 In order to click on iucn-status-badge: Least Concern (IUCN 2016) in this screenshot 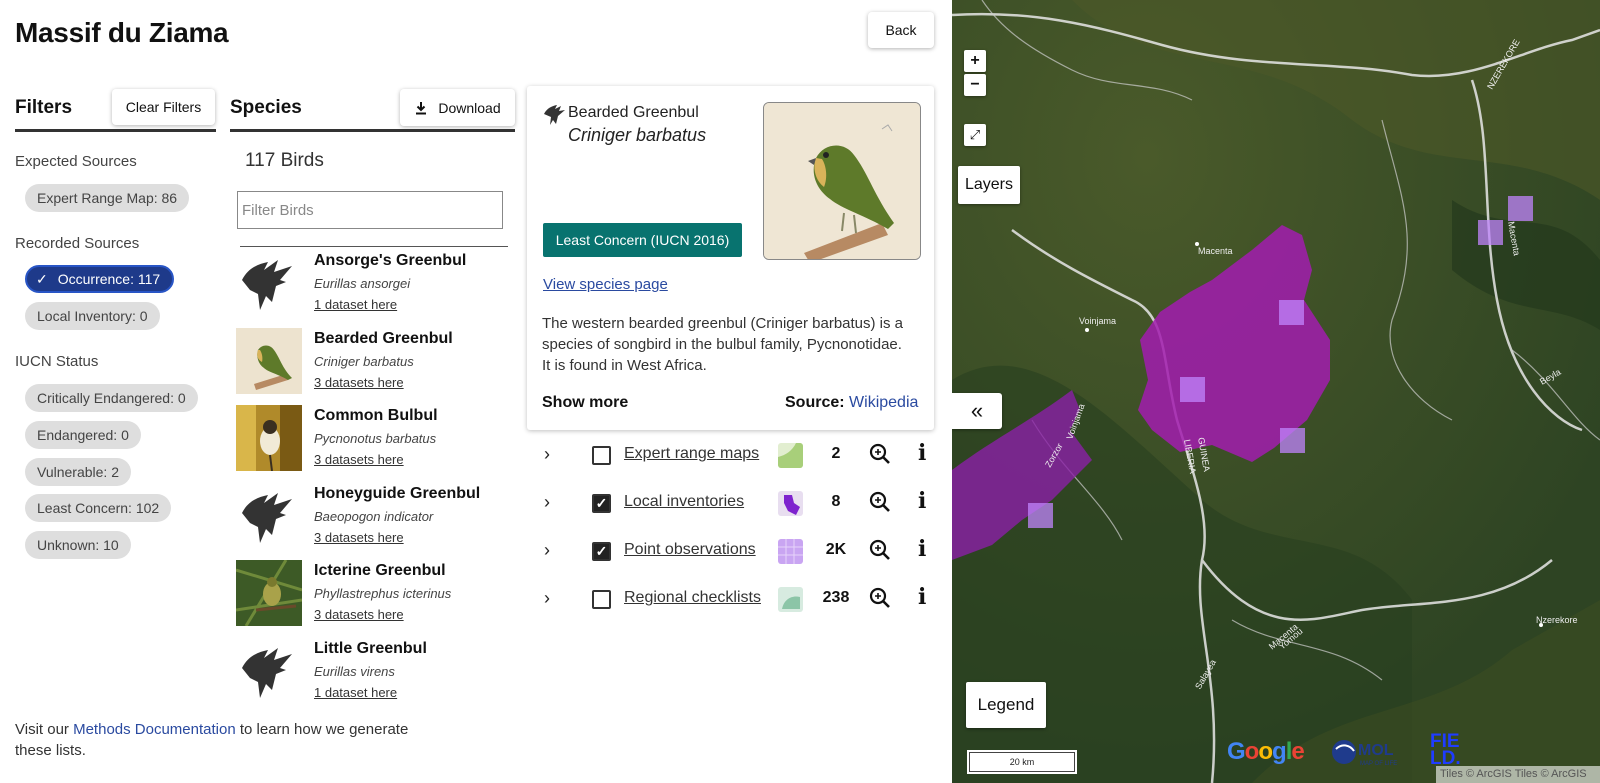, I will do `click(642, 240)`.